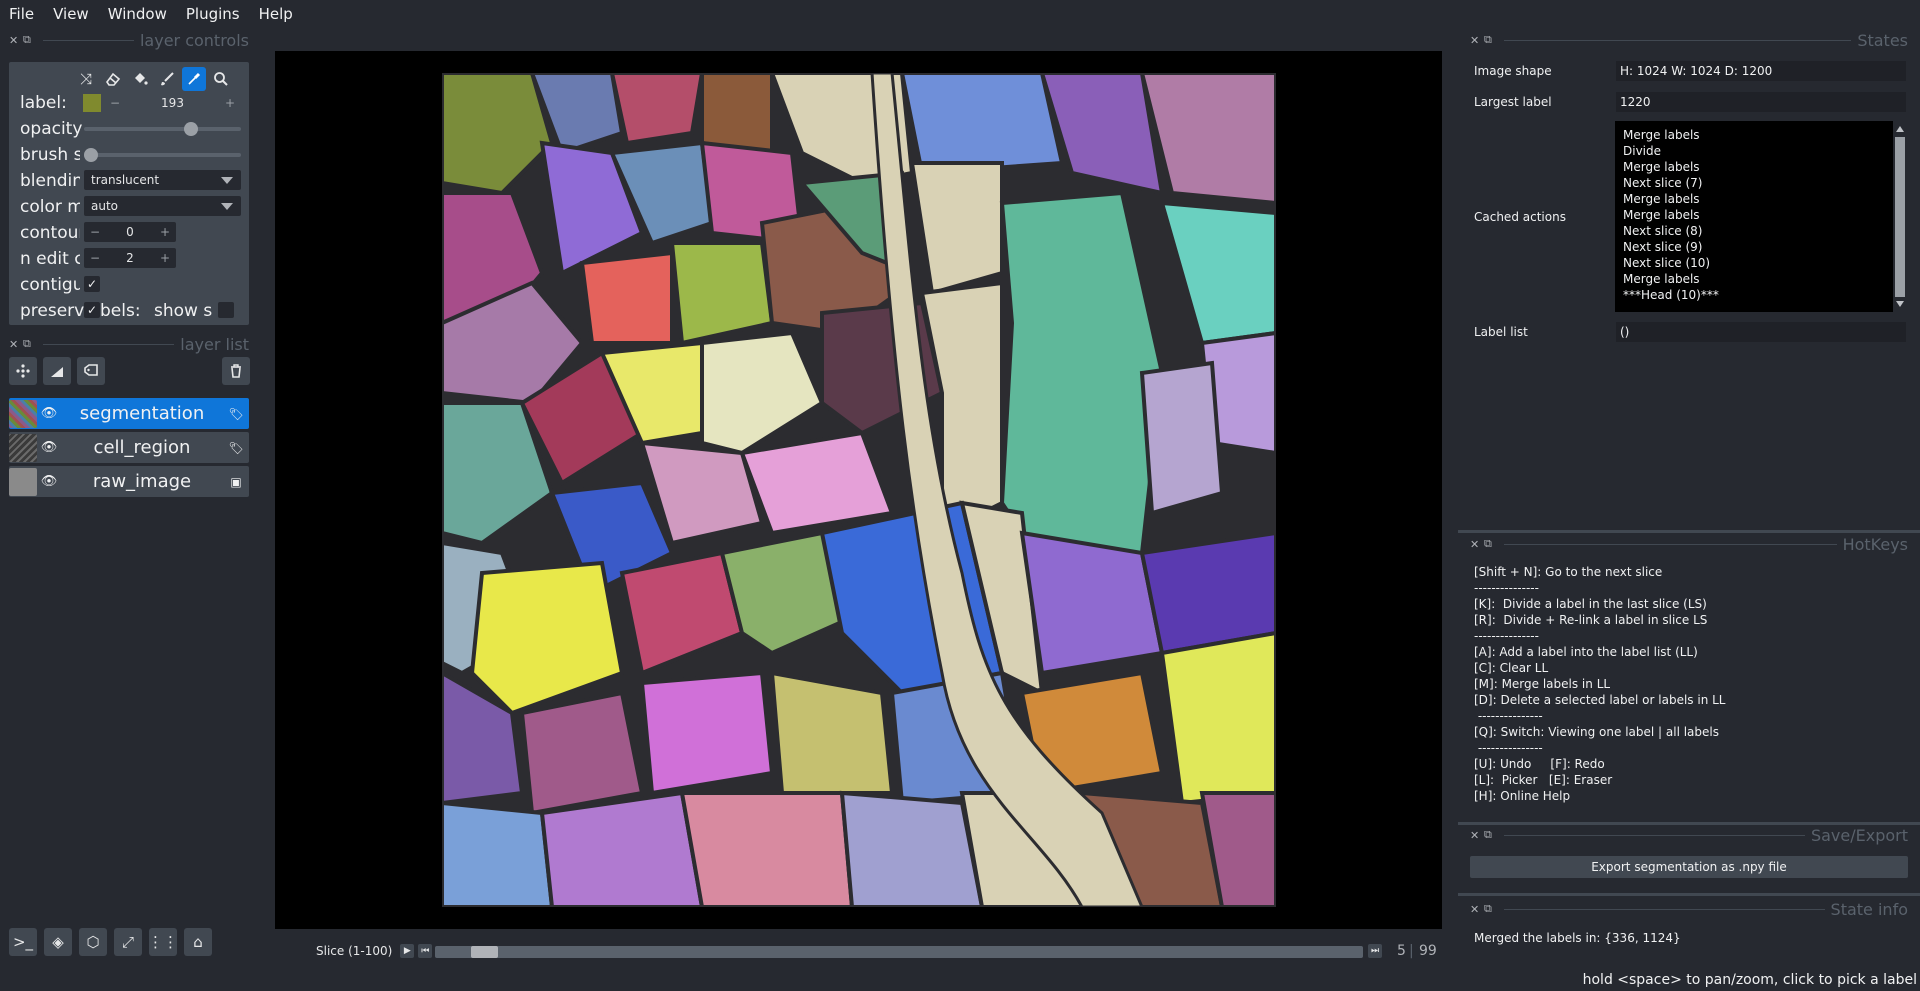 The width and height of the screenshot is (1920, 991). Describe the element at coordinates (1689, 894) in the screenshot. I see `panel-divider` at that location.